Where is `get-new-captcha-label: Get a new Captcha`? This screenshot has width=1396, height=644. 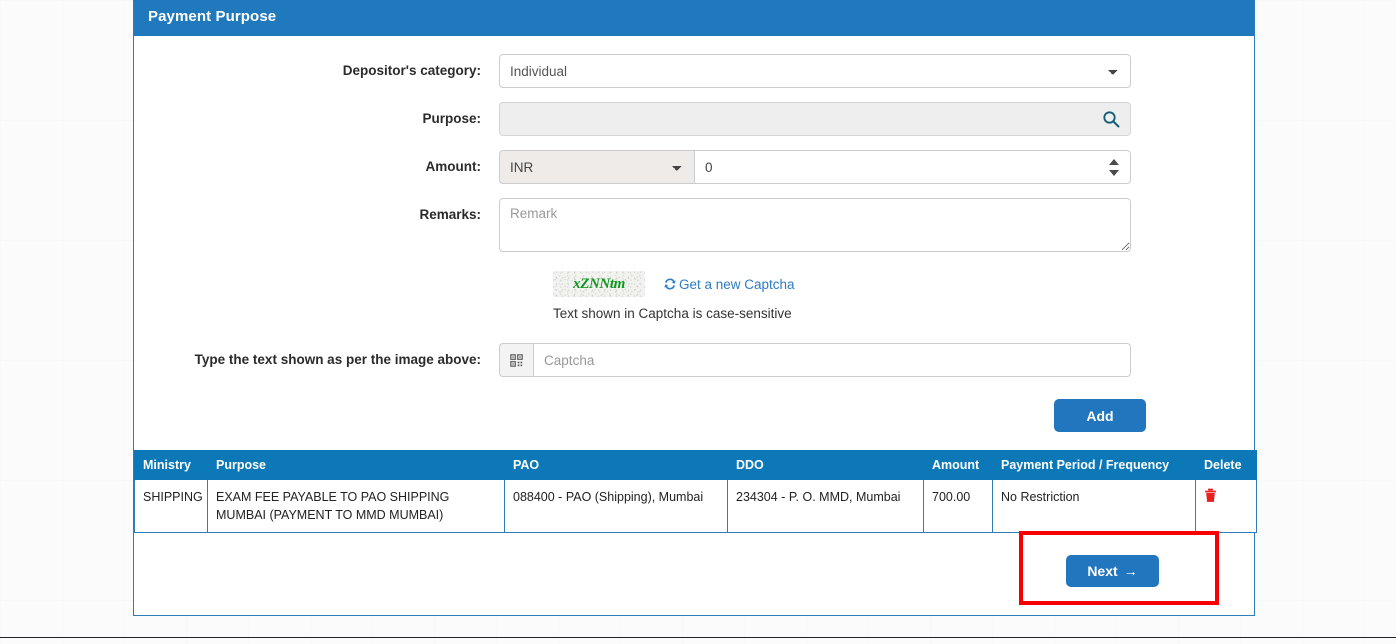
get-new-captcha-label: Get a new Captcha is located at coordinates (737, 284).